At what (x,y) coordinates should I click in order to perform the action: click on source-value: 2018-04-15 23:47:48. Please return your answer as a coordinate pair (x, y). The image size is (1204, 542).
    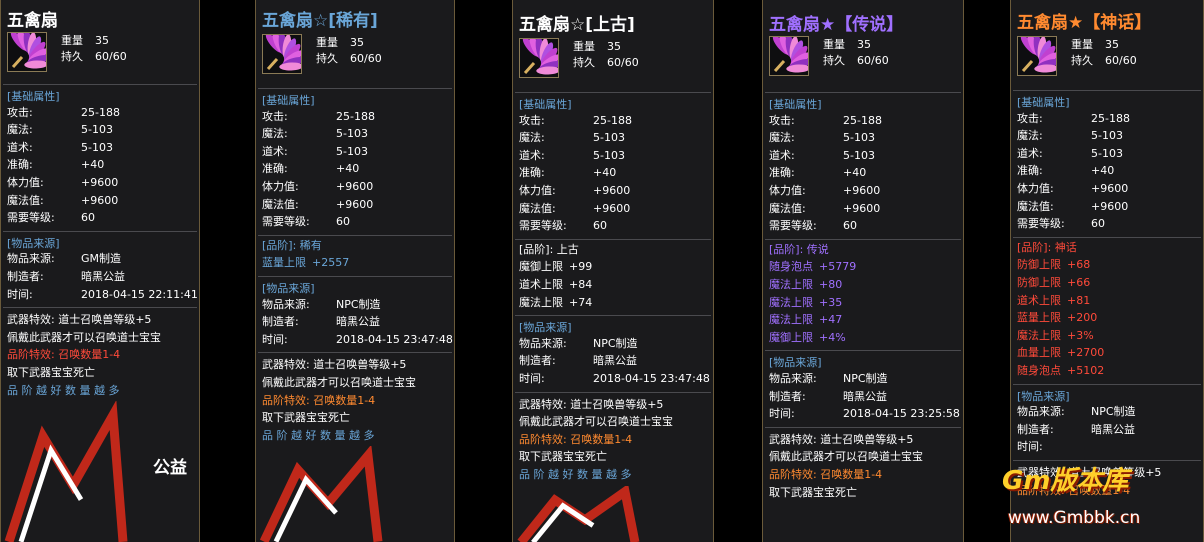
    Looking at the image, I should click on (651, 378).